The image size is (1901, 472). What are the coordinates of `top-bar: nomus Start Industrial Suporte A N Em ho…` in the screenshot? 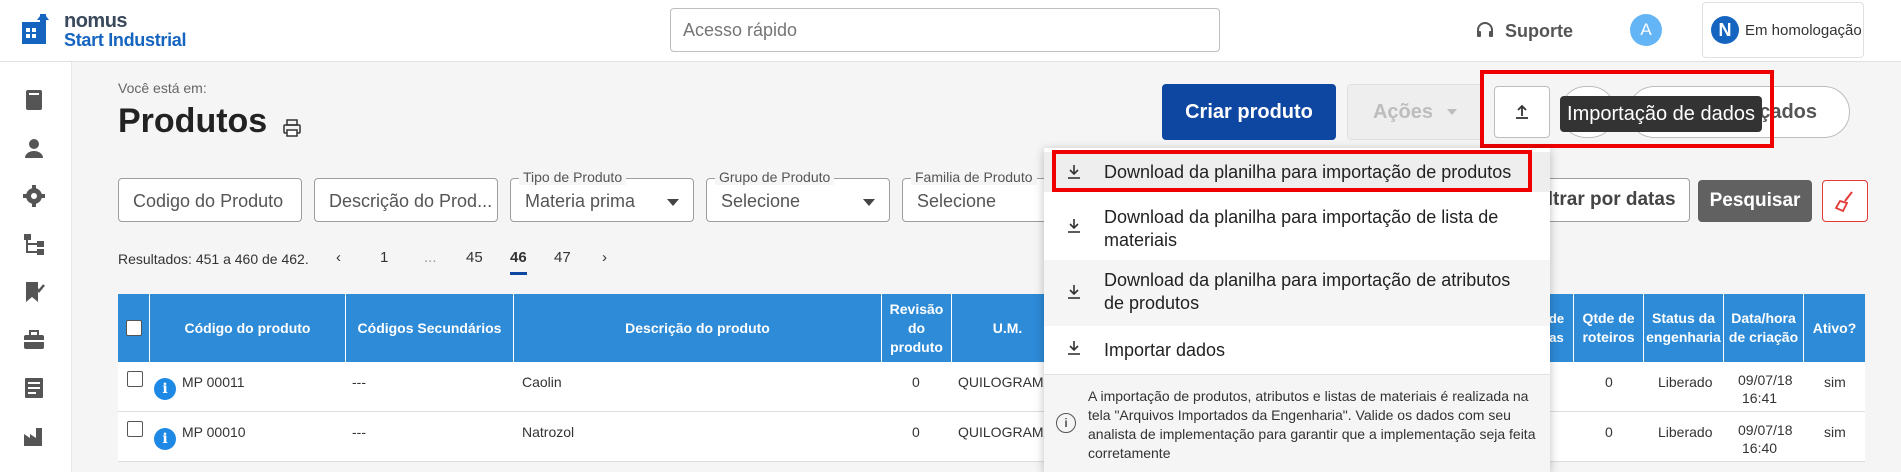 It's located at (950, 31).